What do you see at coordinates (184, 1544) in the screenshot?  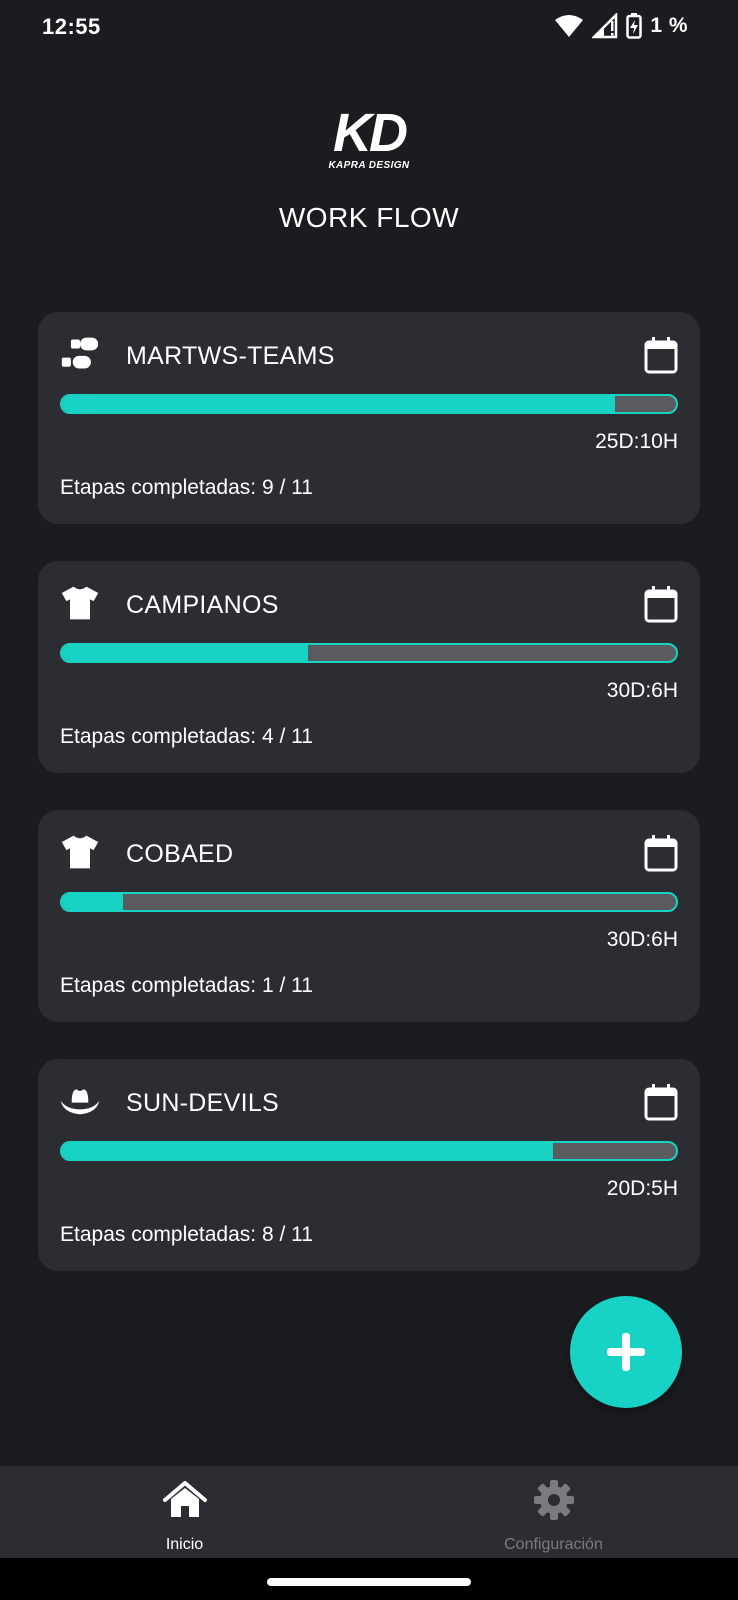 I see `nav-label-home: Inicio` at bounding box center [184, 1544].